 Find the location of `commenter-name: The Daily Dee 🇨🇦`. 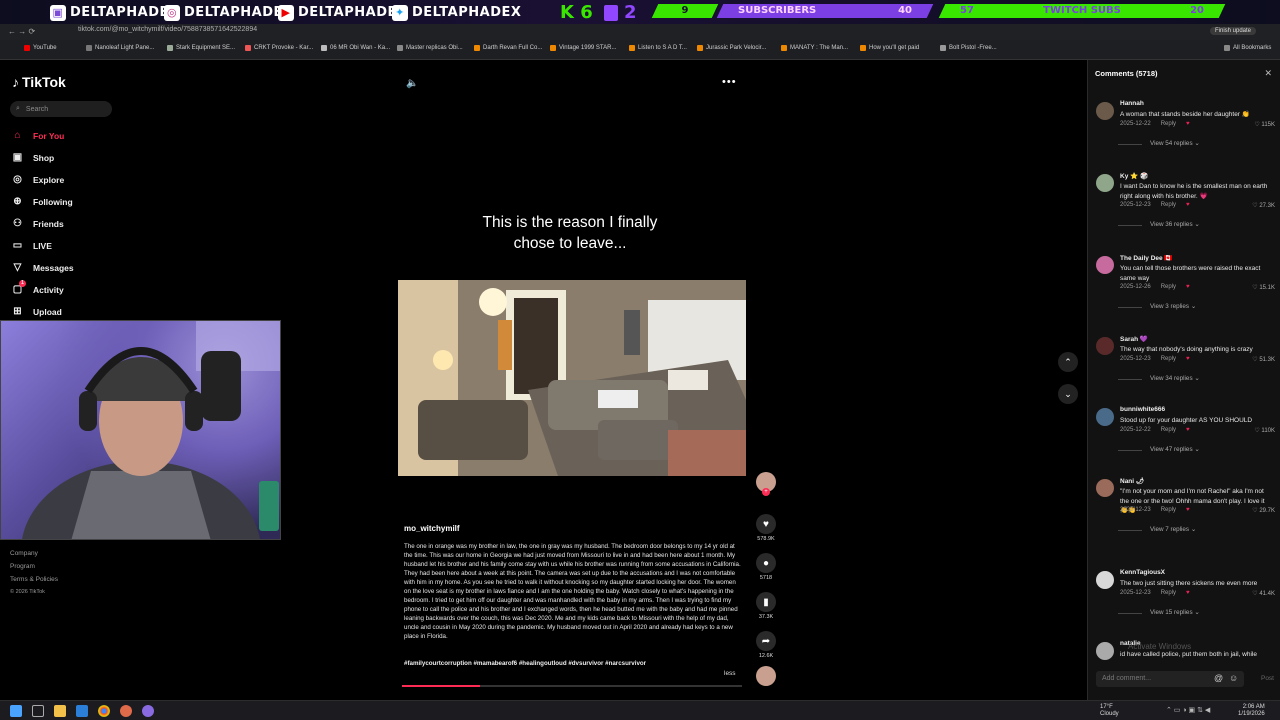

commenter-name: The Daily Dee 🇨🇦 is located at coordinates (1146, 258).